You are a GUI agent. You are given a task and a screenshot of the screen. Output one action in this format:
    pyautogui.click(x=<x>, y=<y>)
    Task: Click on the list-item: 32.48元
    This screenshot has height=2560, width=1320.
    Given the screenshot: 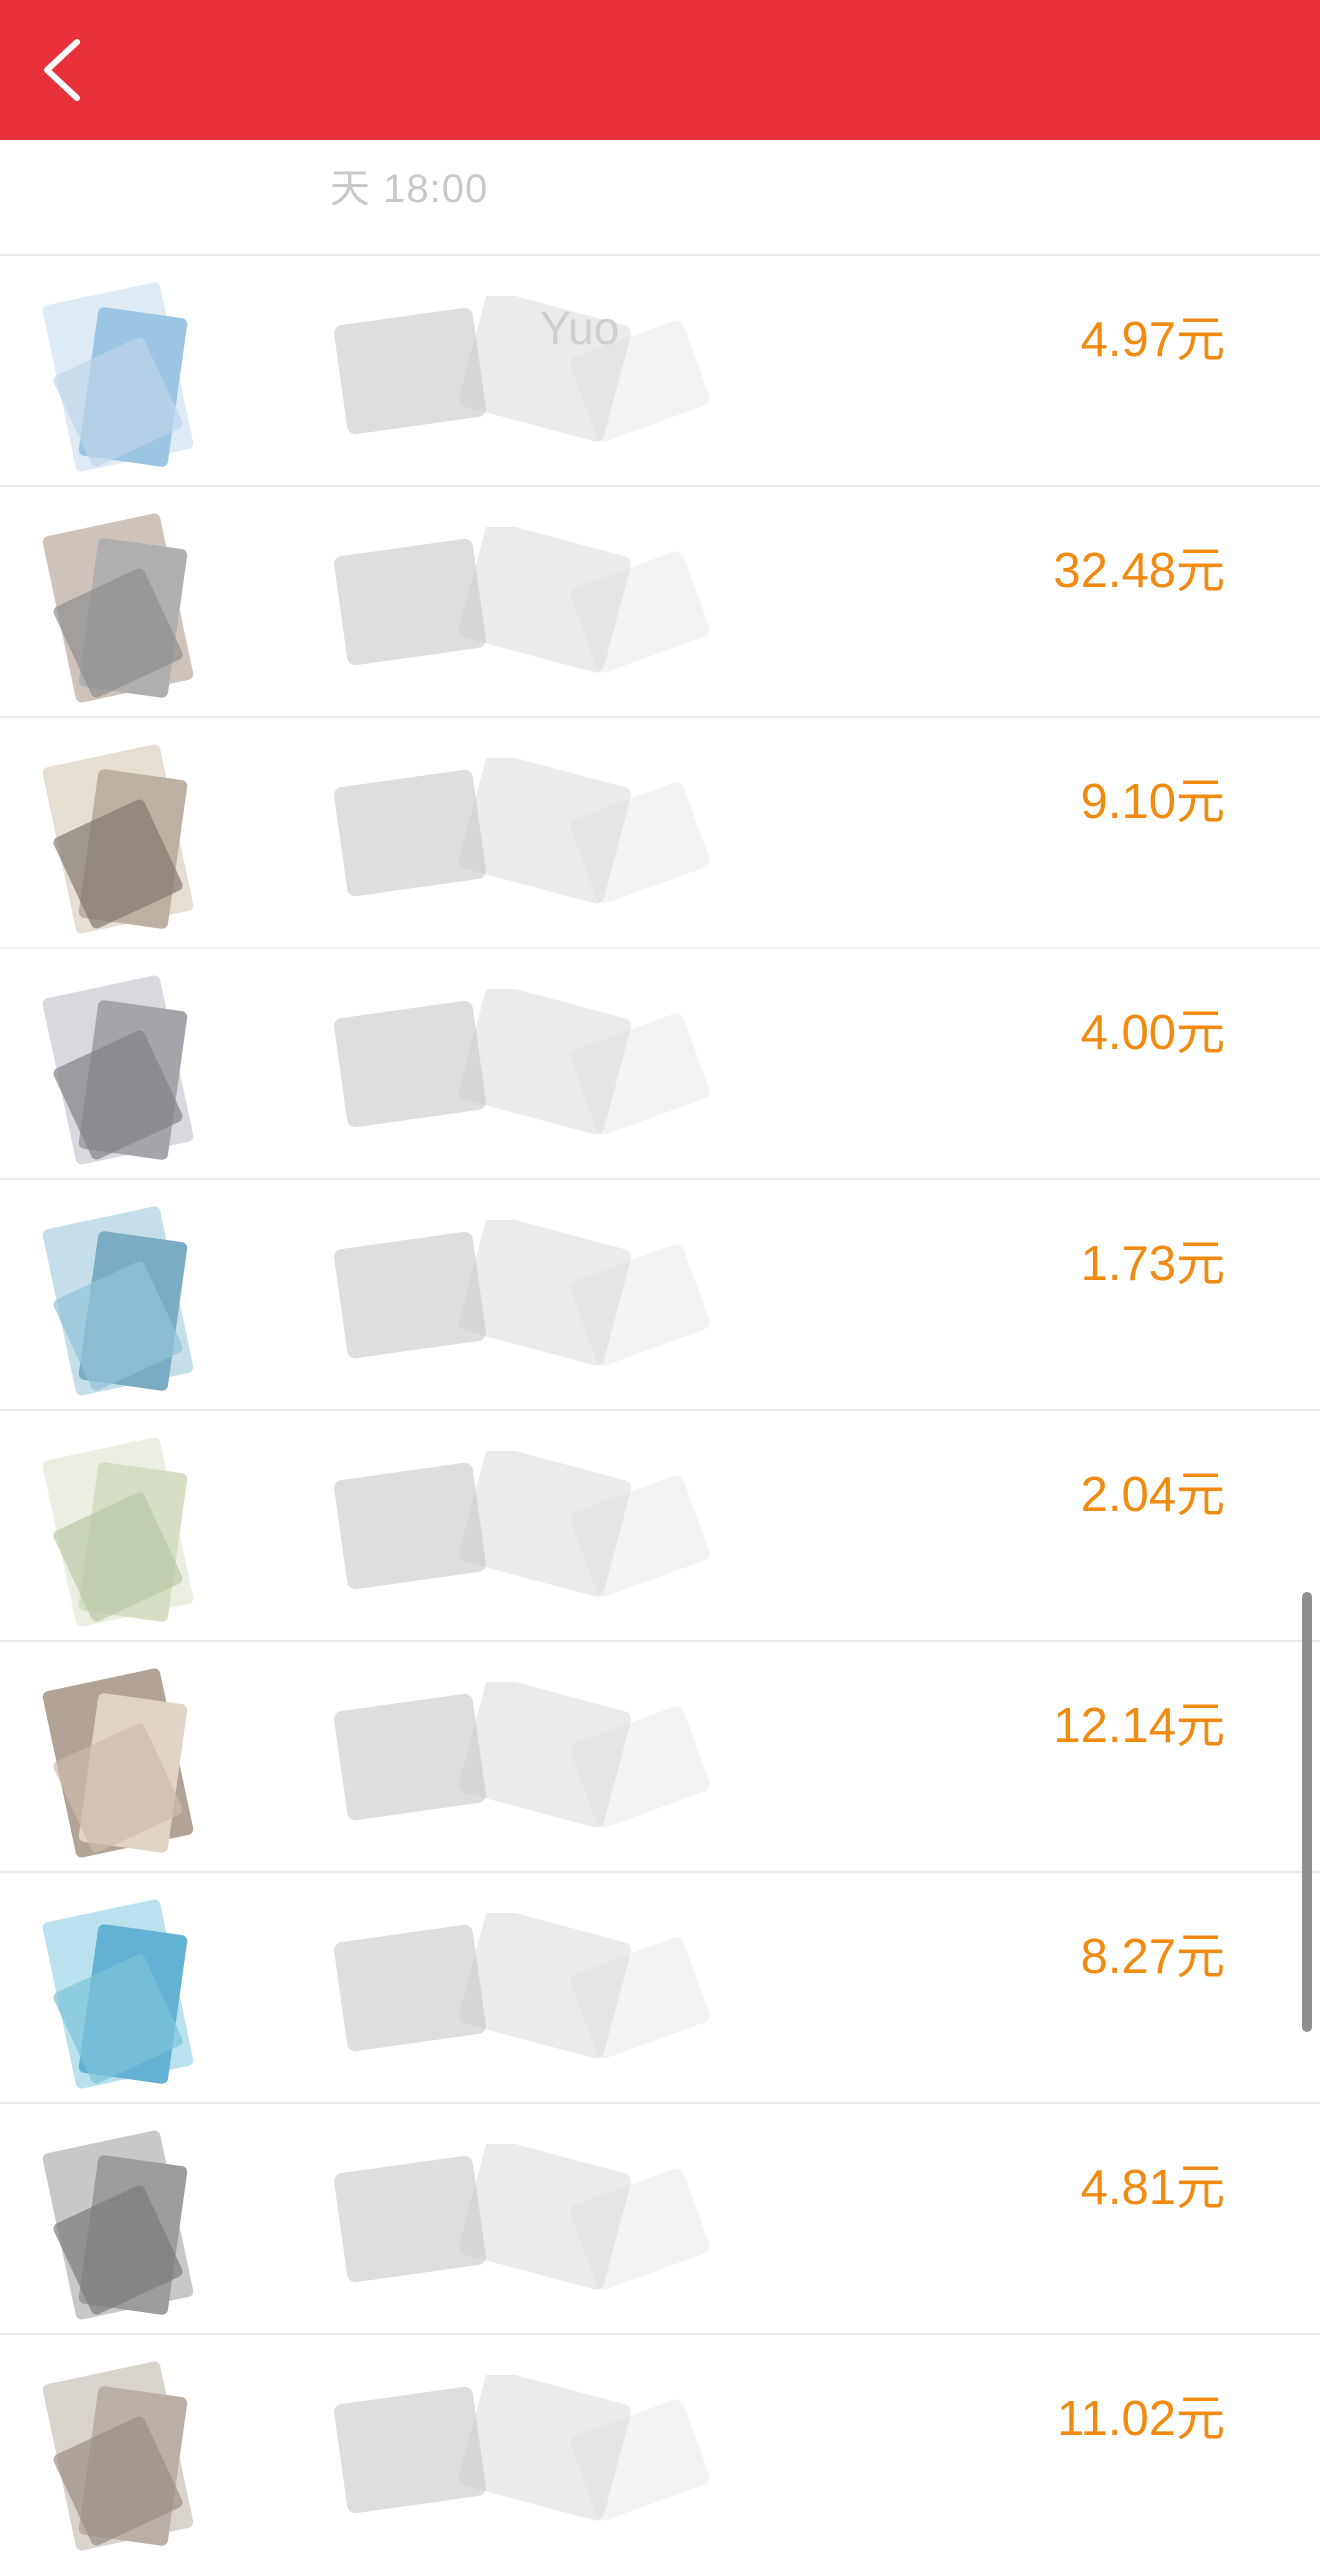 What is the action you would take?
    pyautogui.click(x=660, y=602)
    